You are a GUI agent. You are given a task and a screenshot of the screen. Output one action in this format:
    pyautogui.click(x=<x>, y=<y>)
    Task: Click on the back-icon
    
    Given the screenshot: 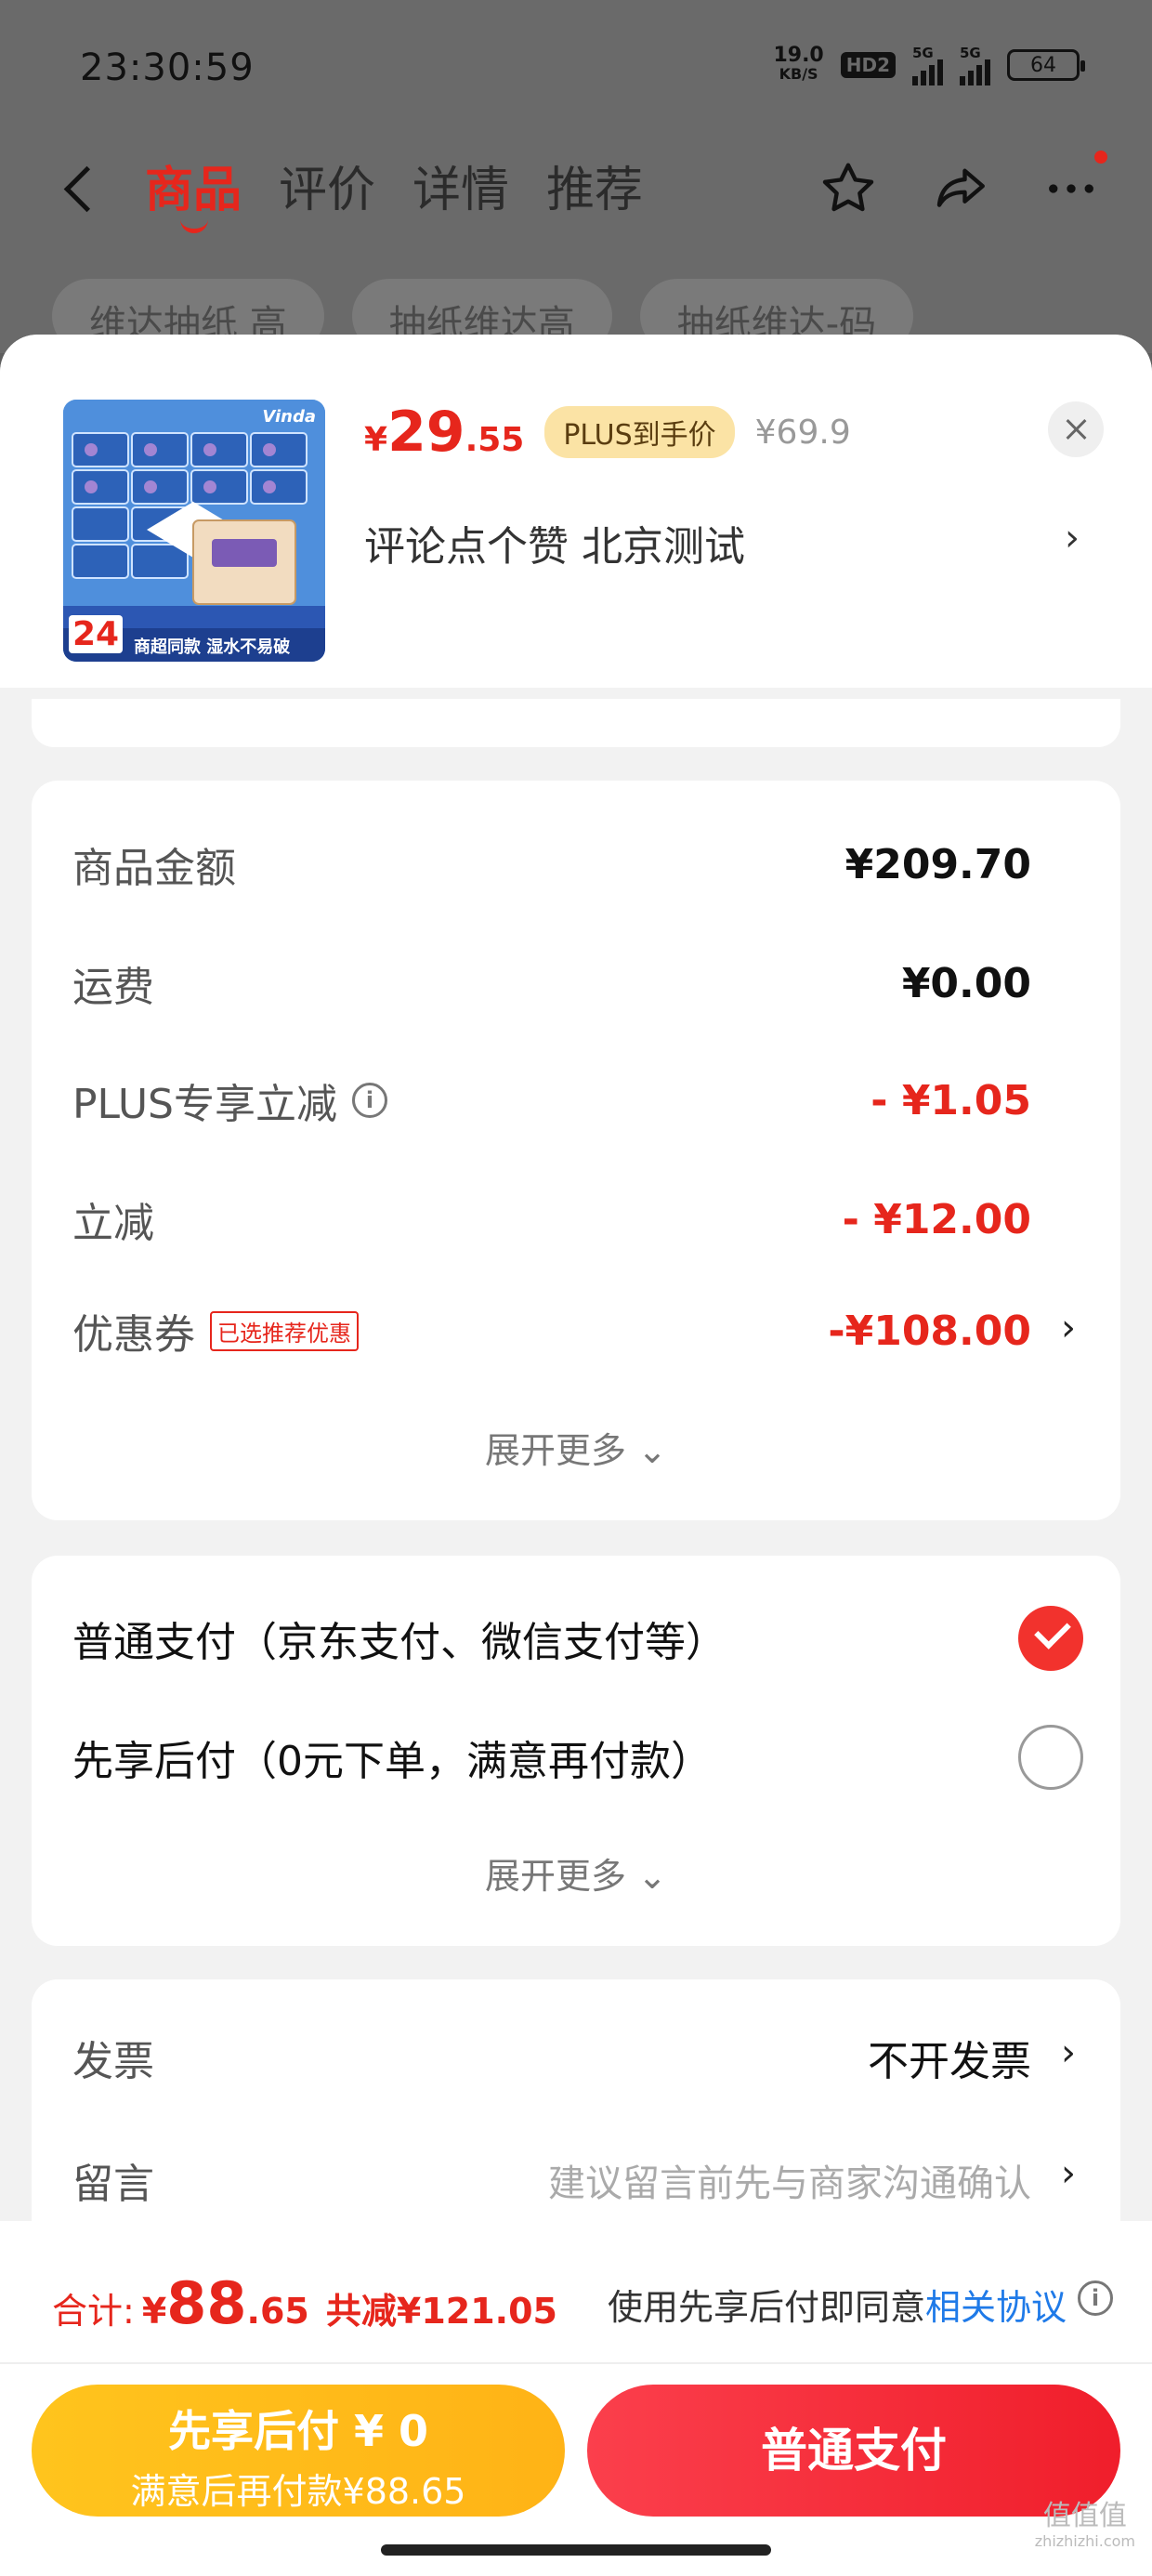 What is the action you would take?
    pyautogui.click(x=81, y=188)
    